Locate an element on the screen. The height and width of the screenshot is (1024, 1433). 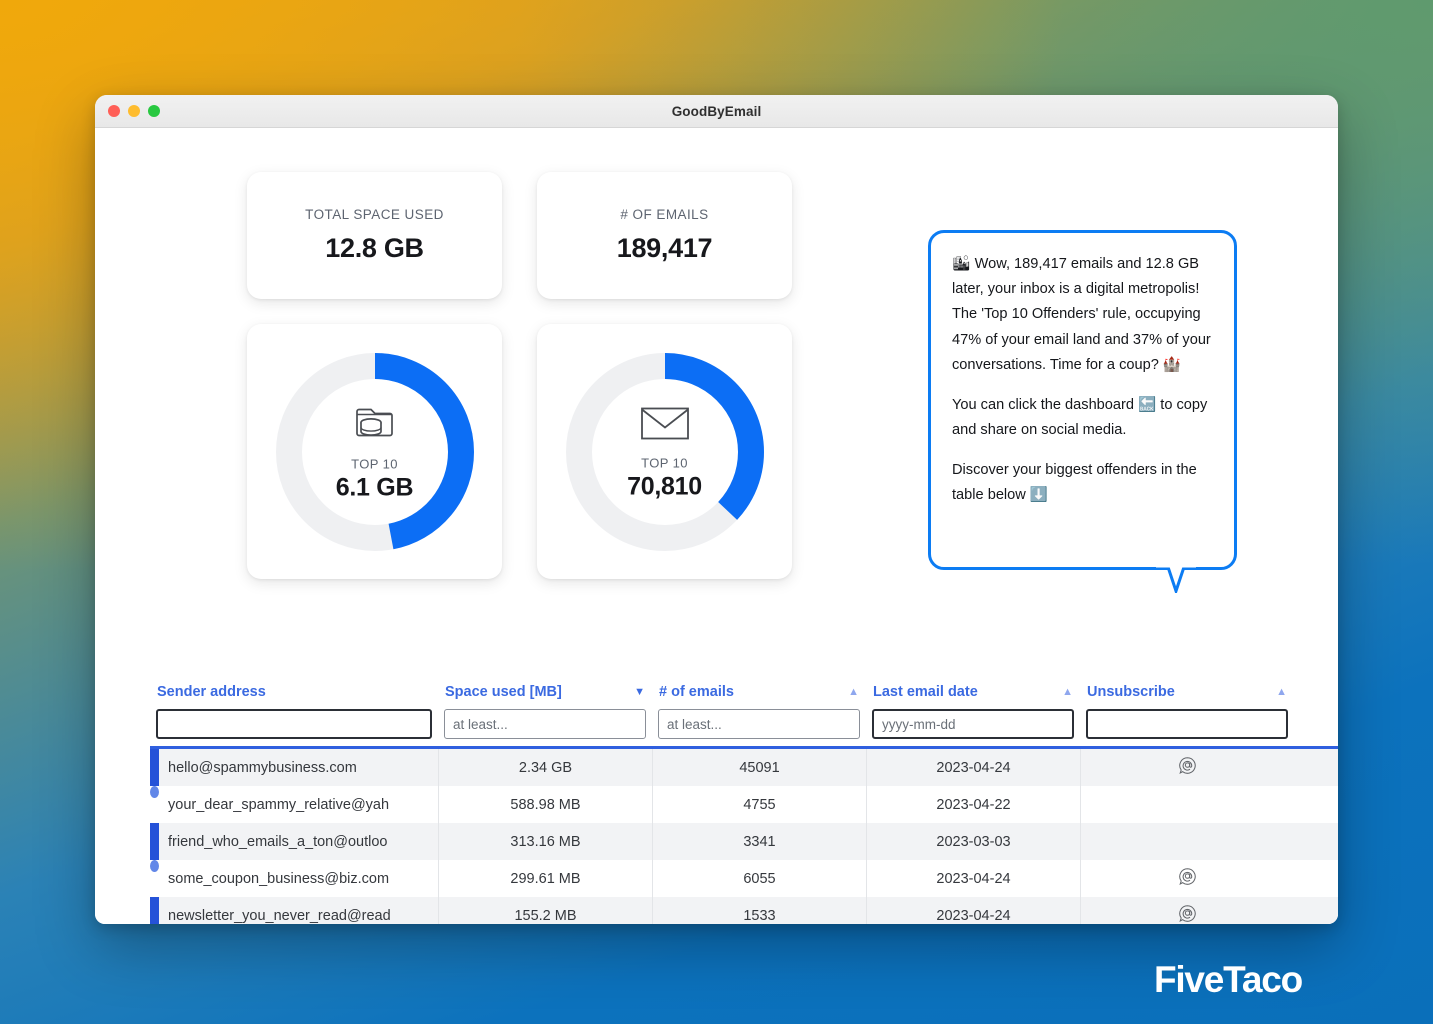
speech-bubble-tail-icon is located at coordinates (1176, 579).